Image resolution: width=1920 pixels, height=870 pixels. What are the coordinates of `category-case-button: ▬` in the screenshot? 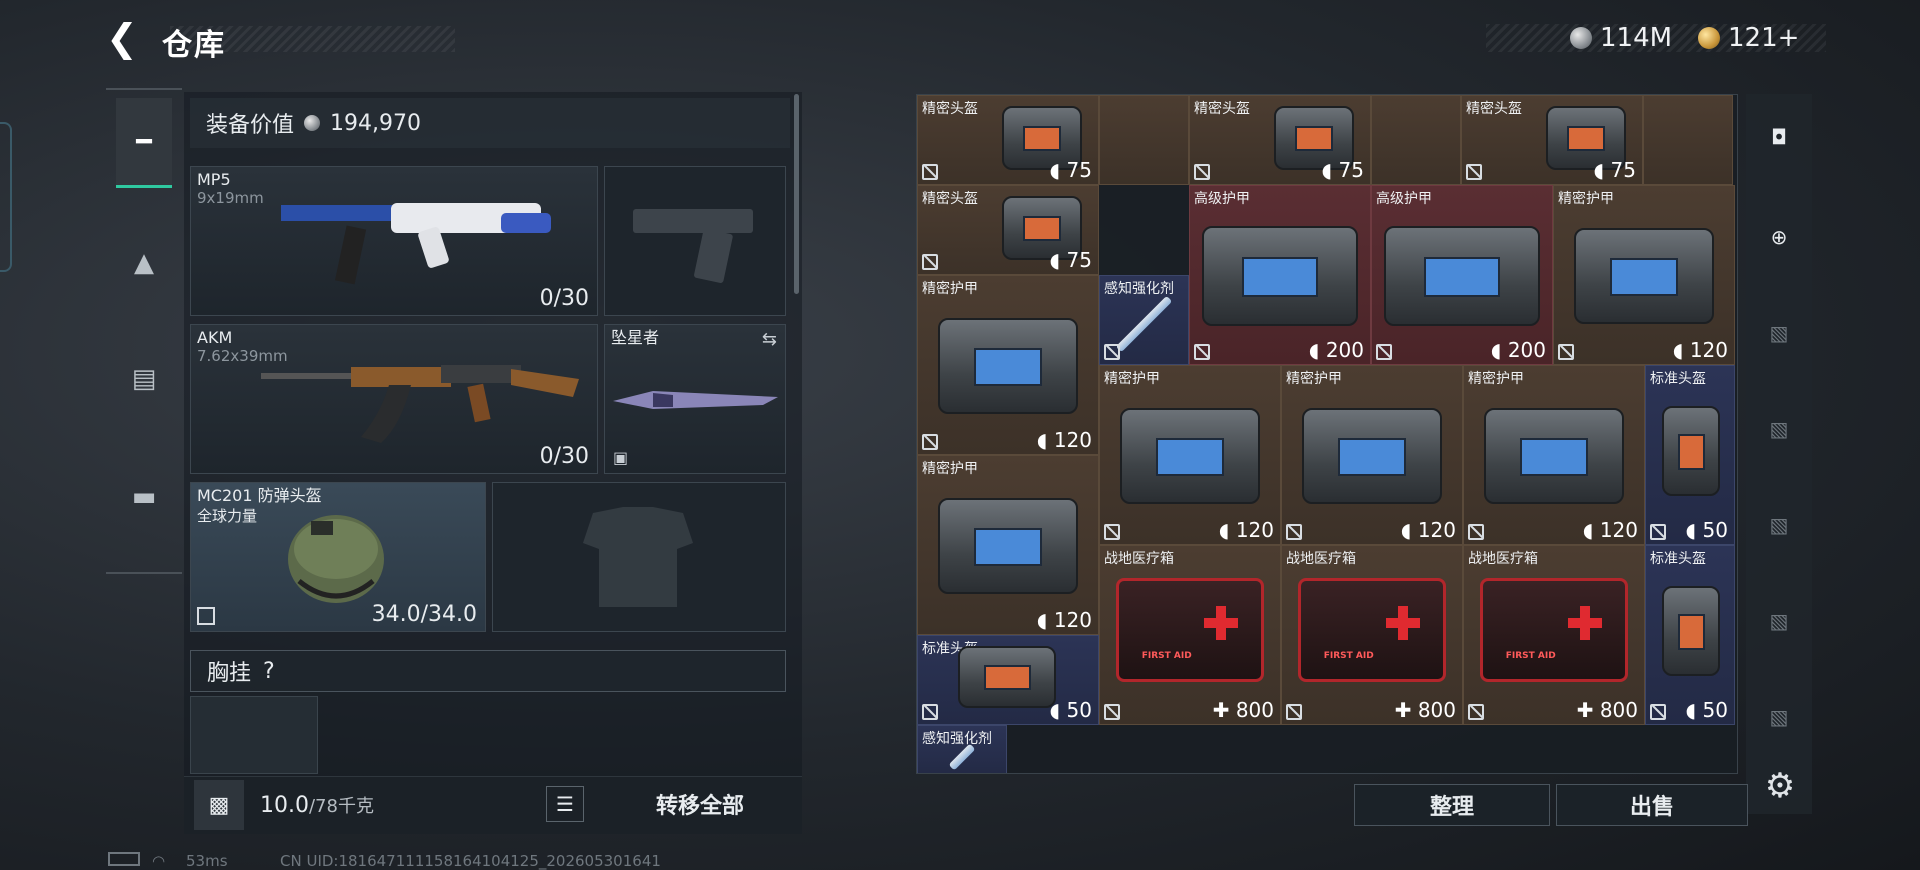 It's located at (144, 497).